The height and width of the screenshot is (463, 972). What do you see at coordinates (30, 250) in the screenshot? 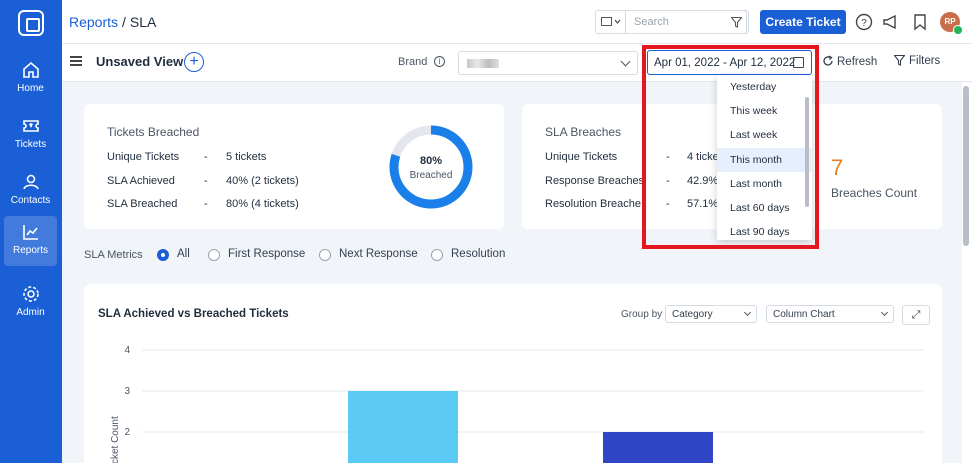
I see `sidebar-item-label: Reports` at bounding box center [30, 250].